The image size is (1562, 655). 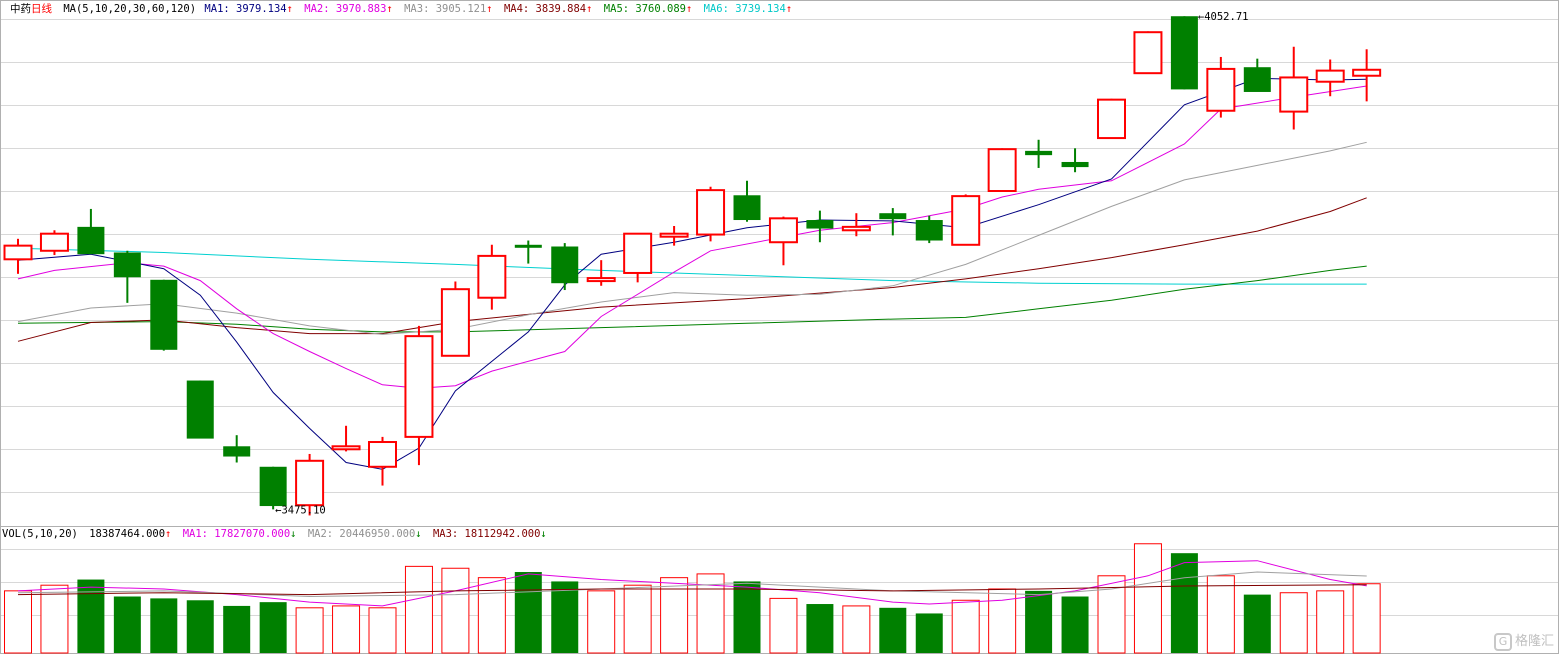 I want to click on vol-value: 18387464.000, so click(x=127, y=534).